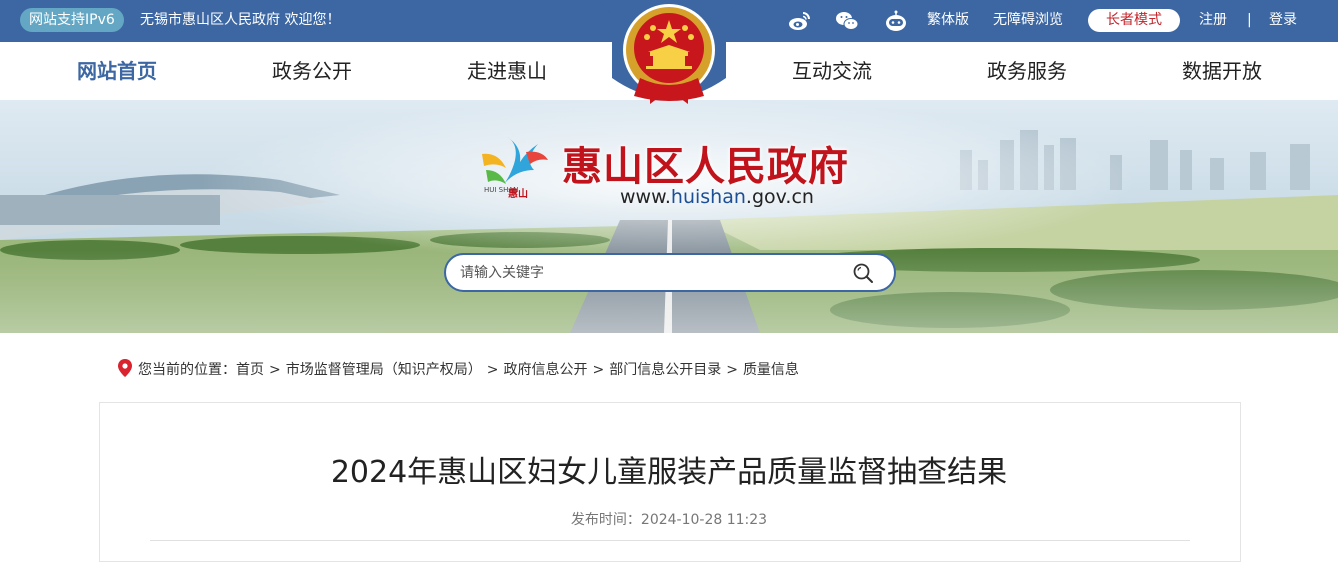  I want to click on nav-open-data: 数据开放, so click(1222, 71).